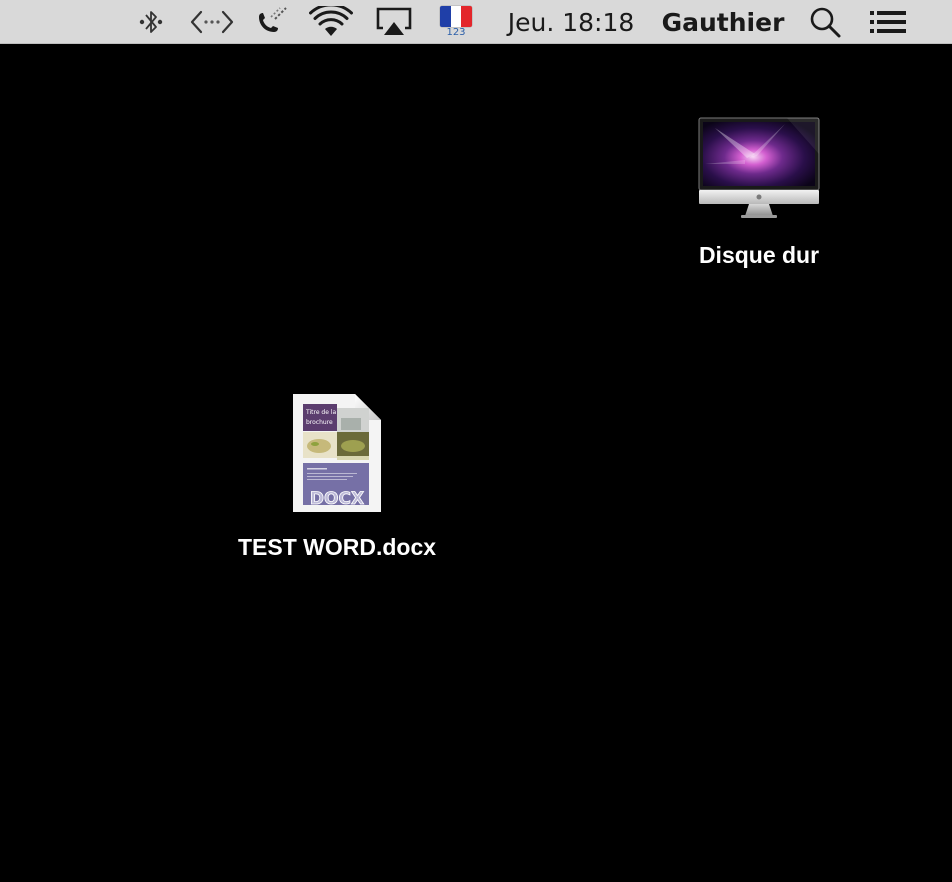 The image size is (952, 882). I want to click on docx-file-icon: Titre de la brochure DOCX, so click(337, 453).